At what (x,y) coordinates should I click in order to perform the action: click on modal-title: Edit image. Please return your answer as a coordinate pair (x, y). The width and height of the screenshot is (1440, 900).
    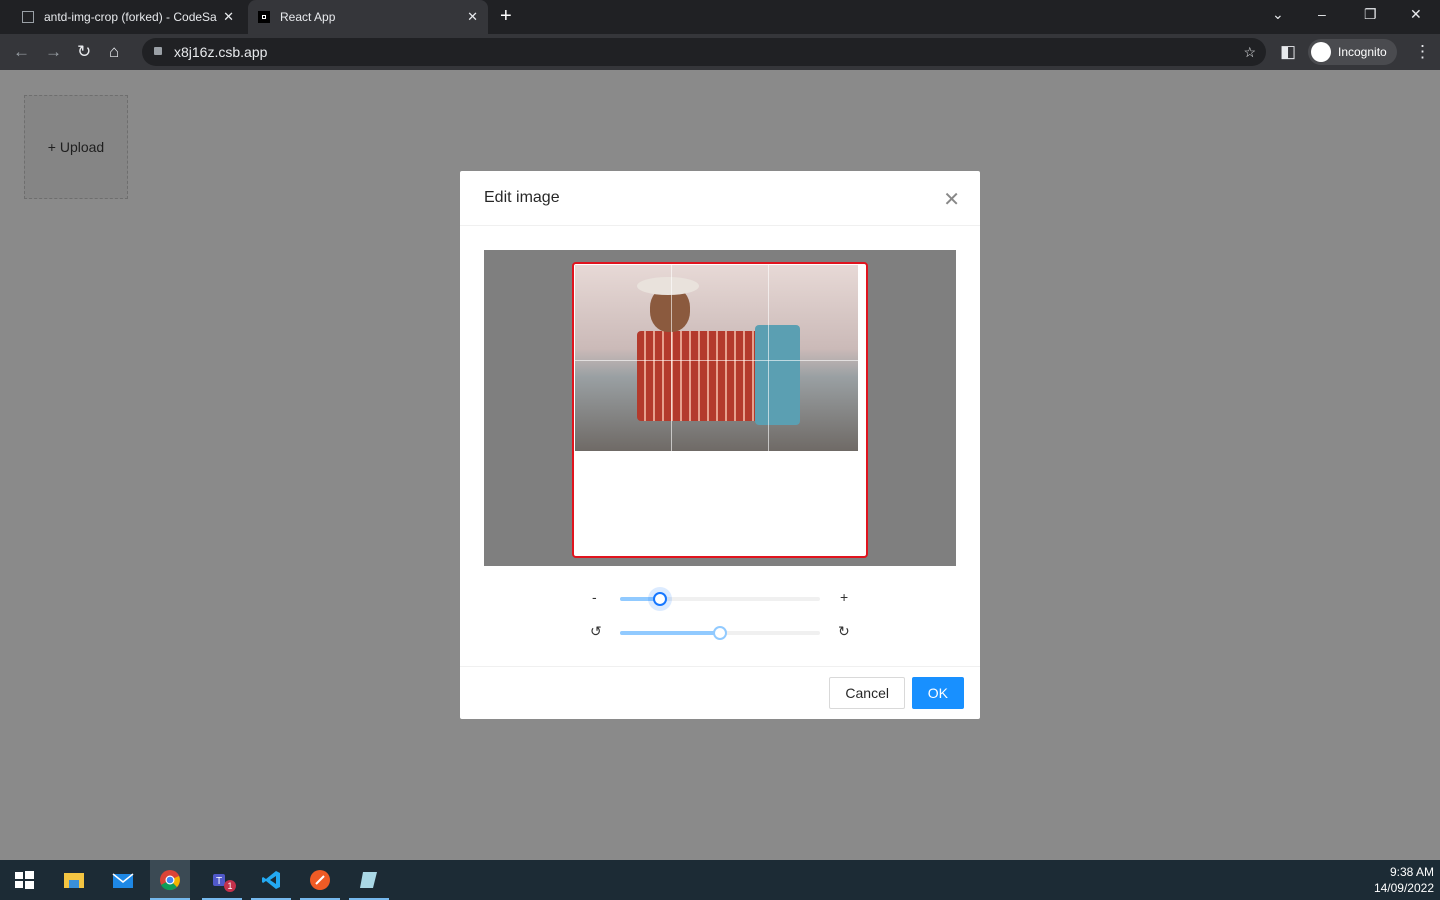
    Looking at the image, I should click on (720, 198).